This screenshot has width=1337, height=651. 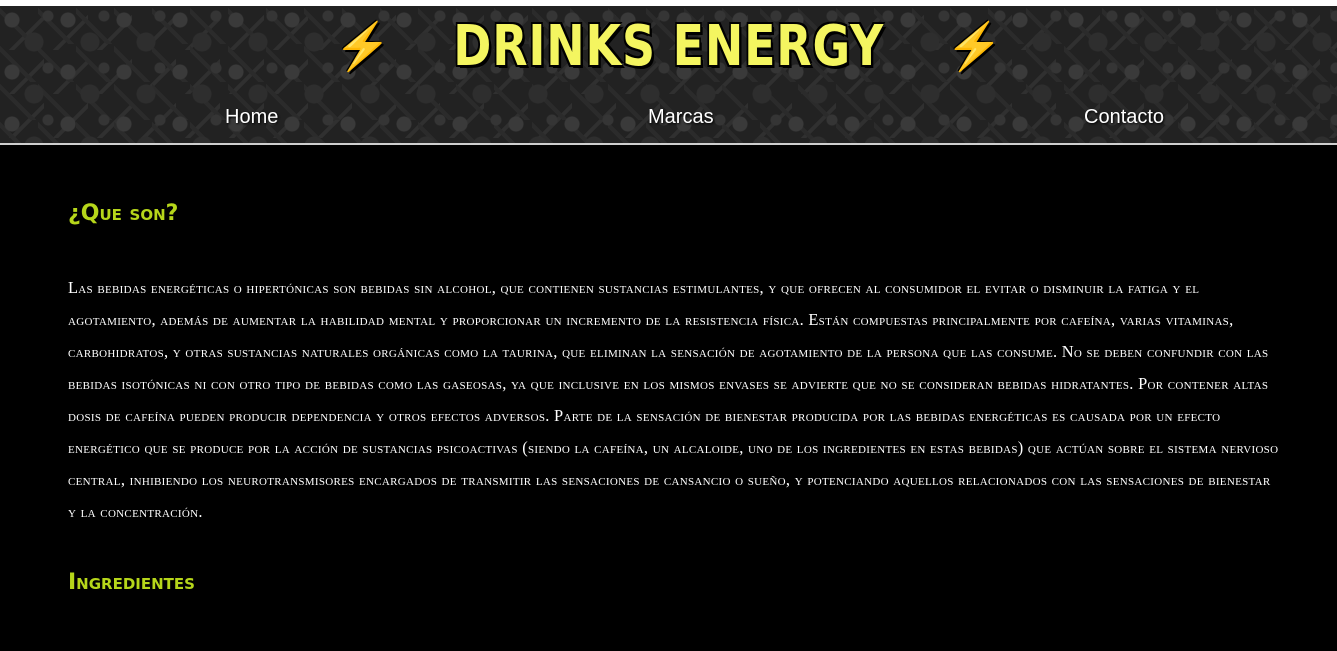 I want to click on nav-link-contacto: Contacto, so click(x=1124, y=117).